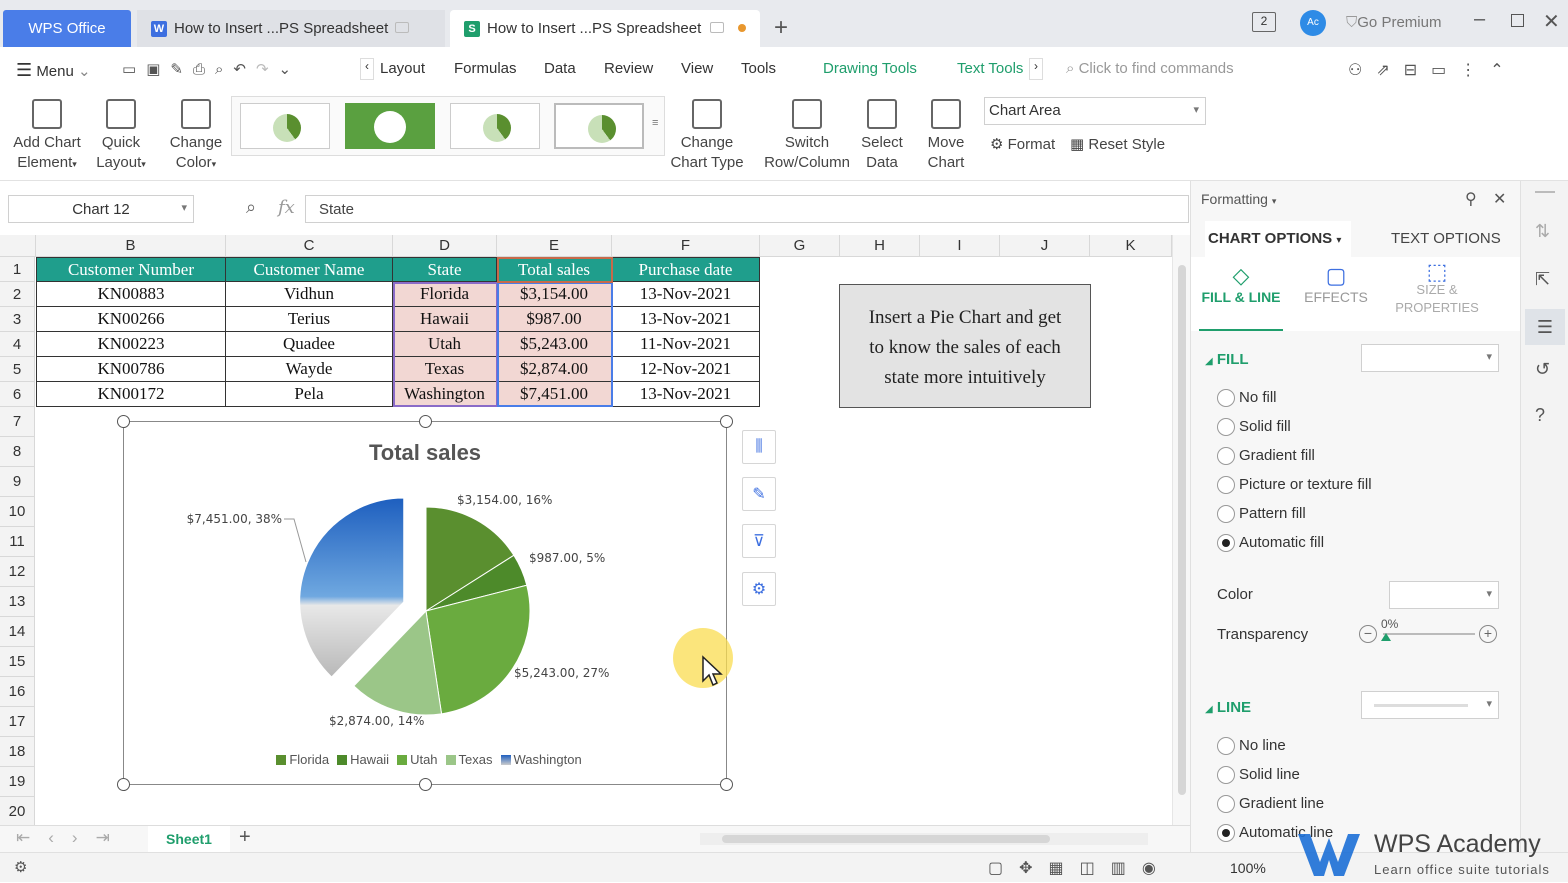  I want to click on name-box: Chart 12, so click(101, 209).